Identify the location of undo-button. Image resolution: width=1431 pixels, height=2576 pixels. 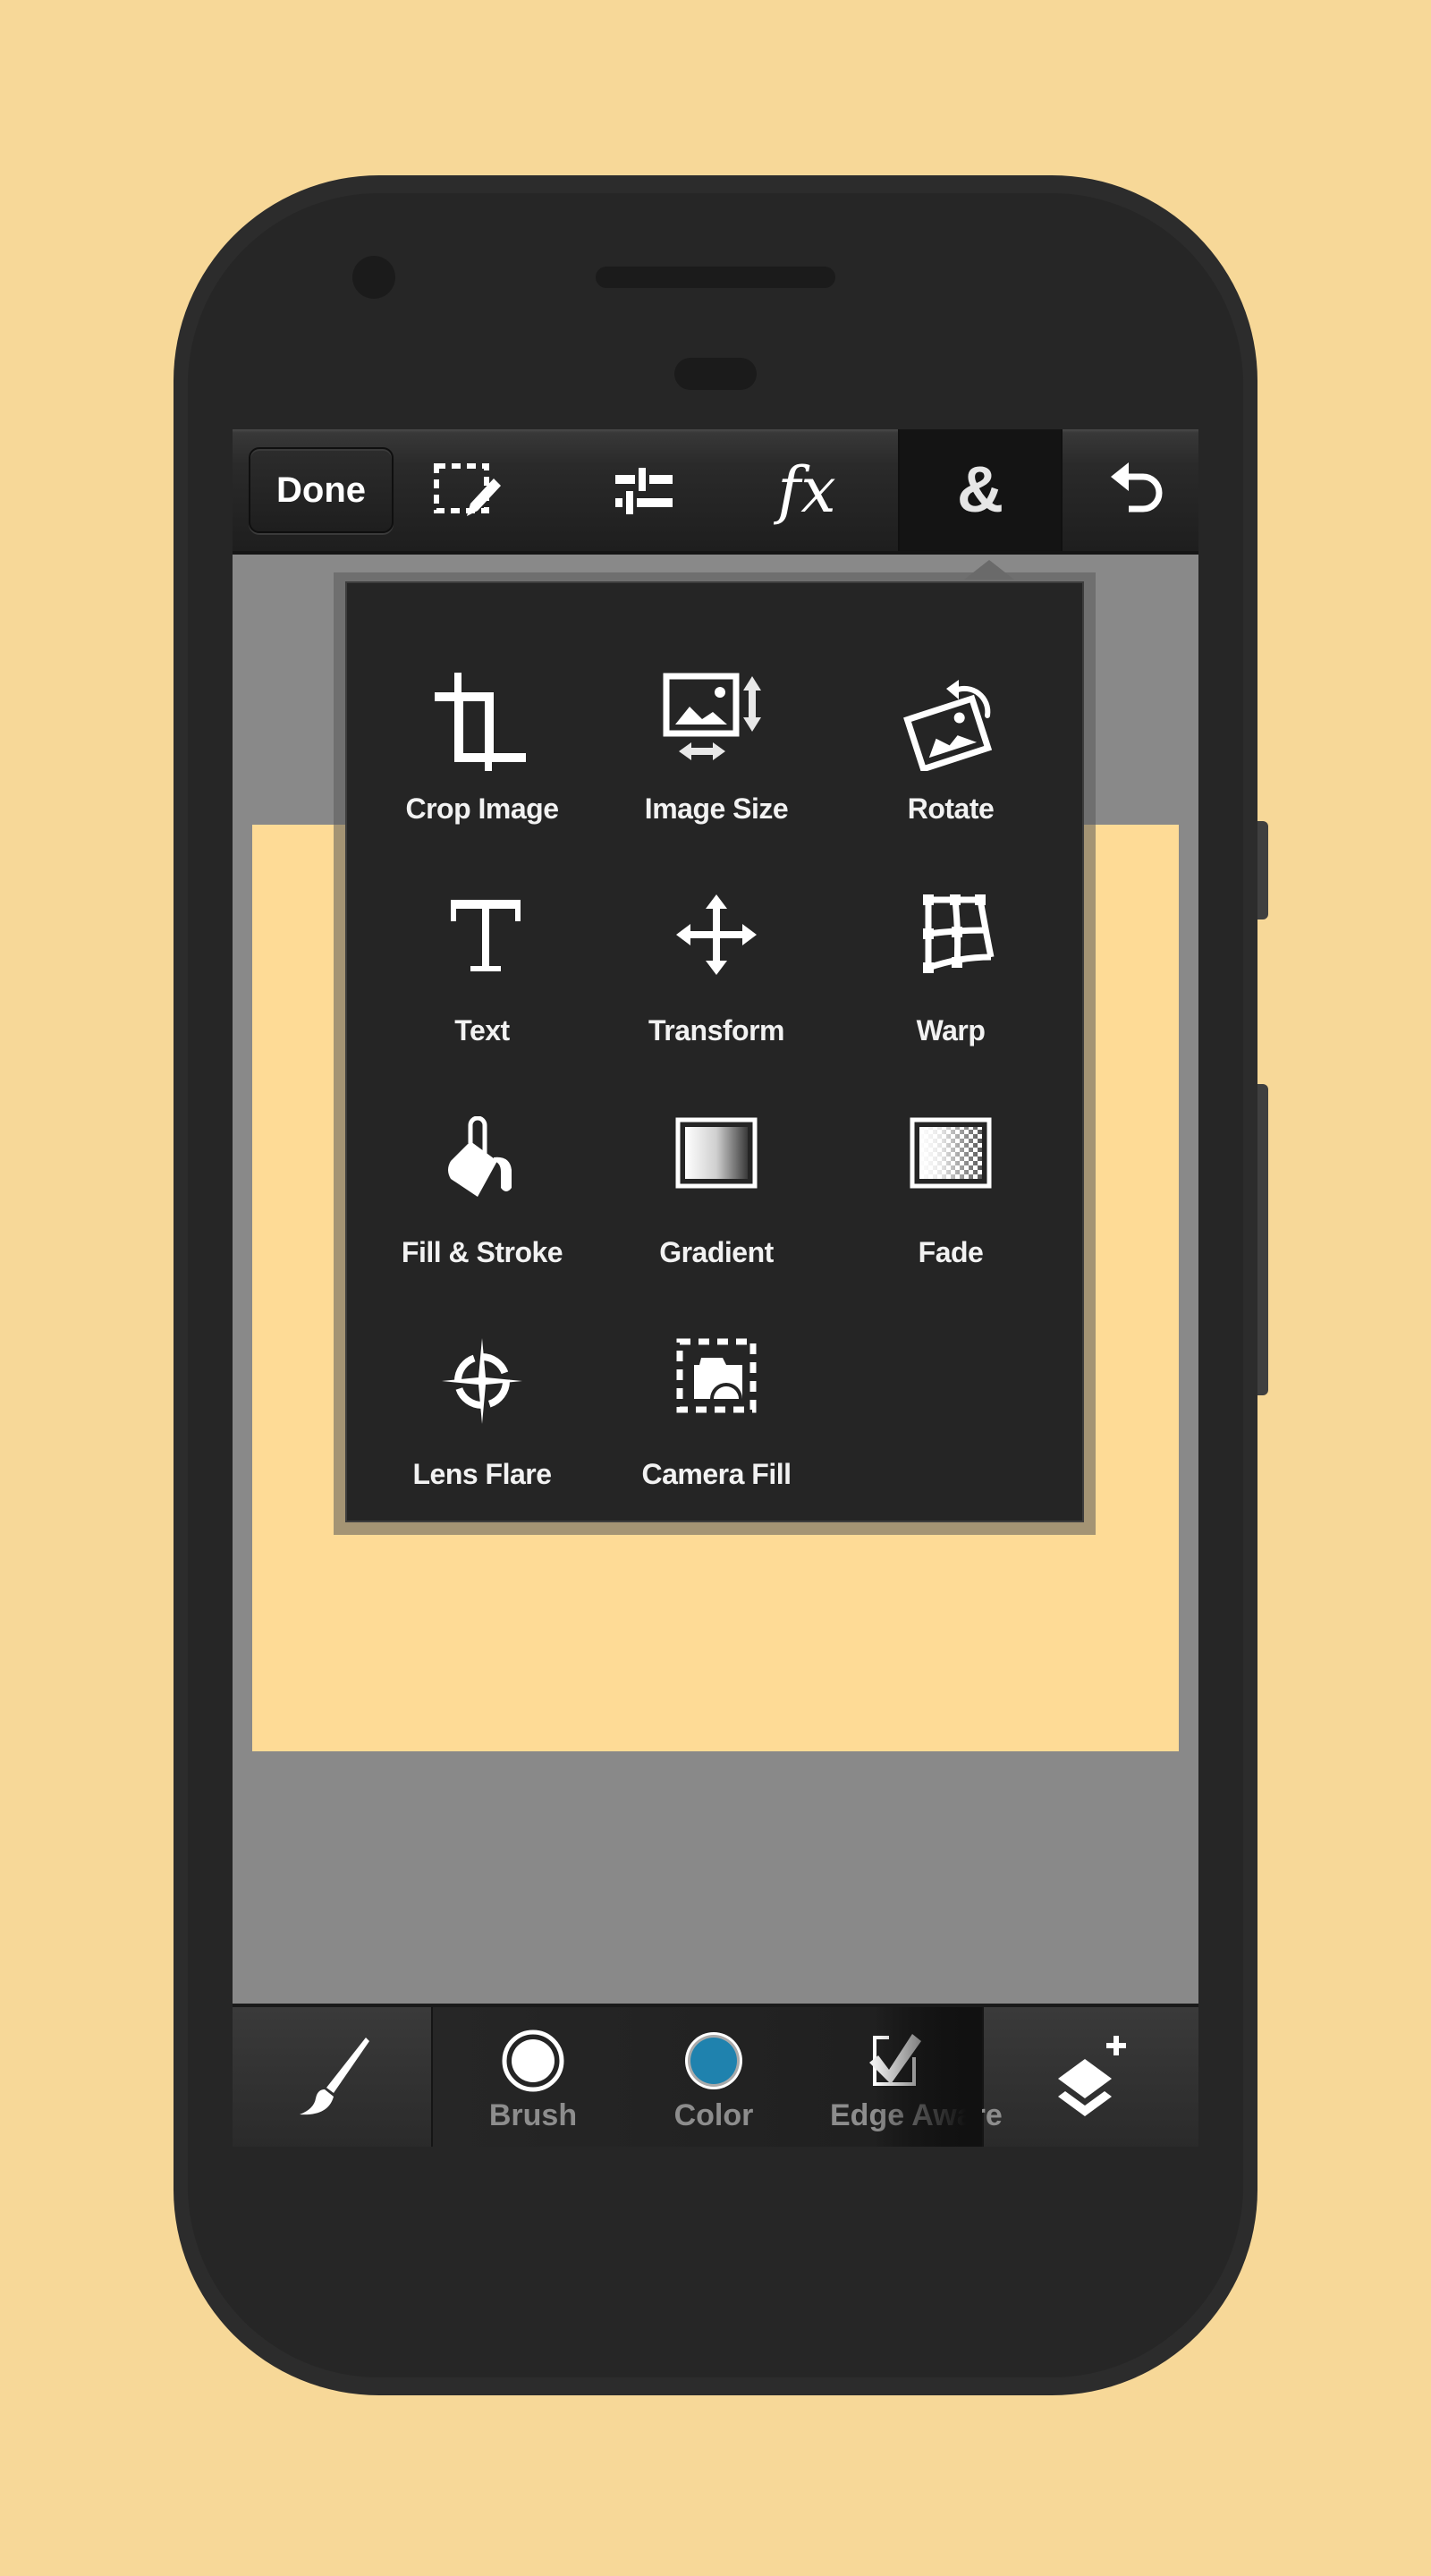
(1127, 490).